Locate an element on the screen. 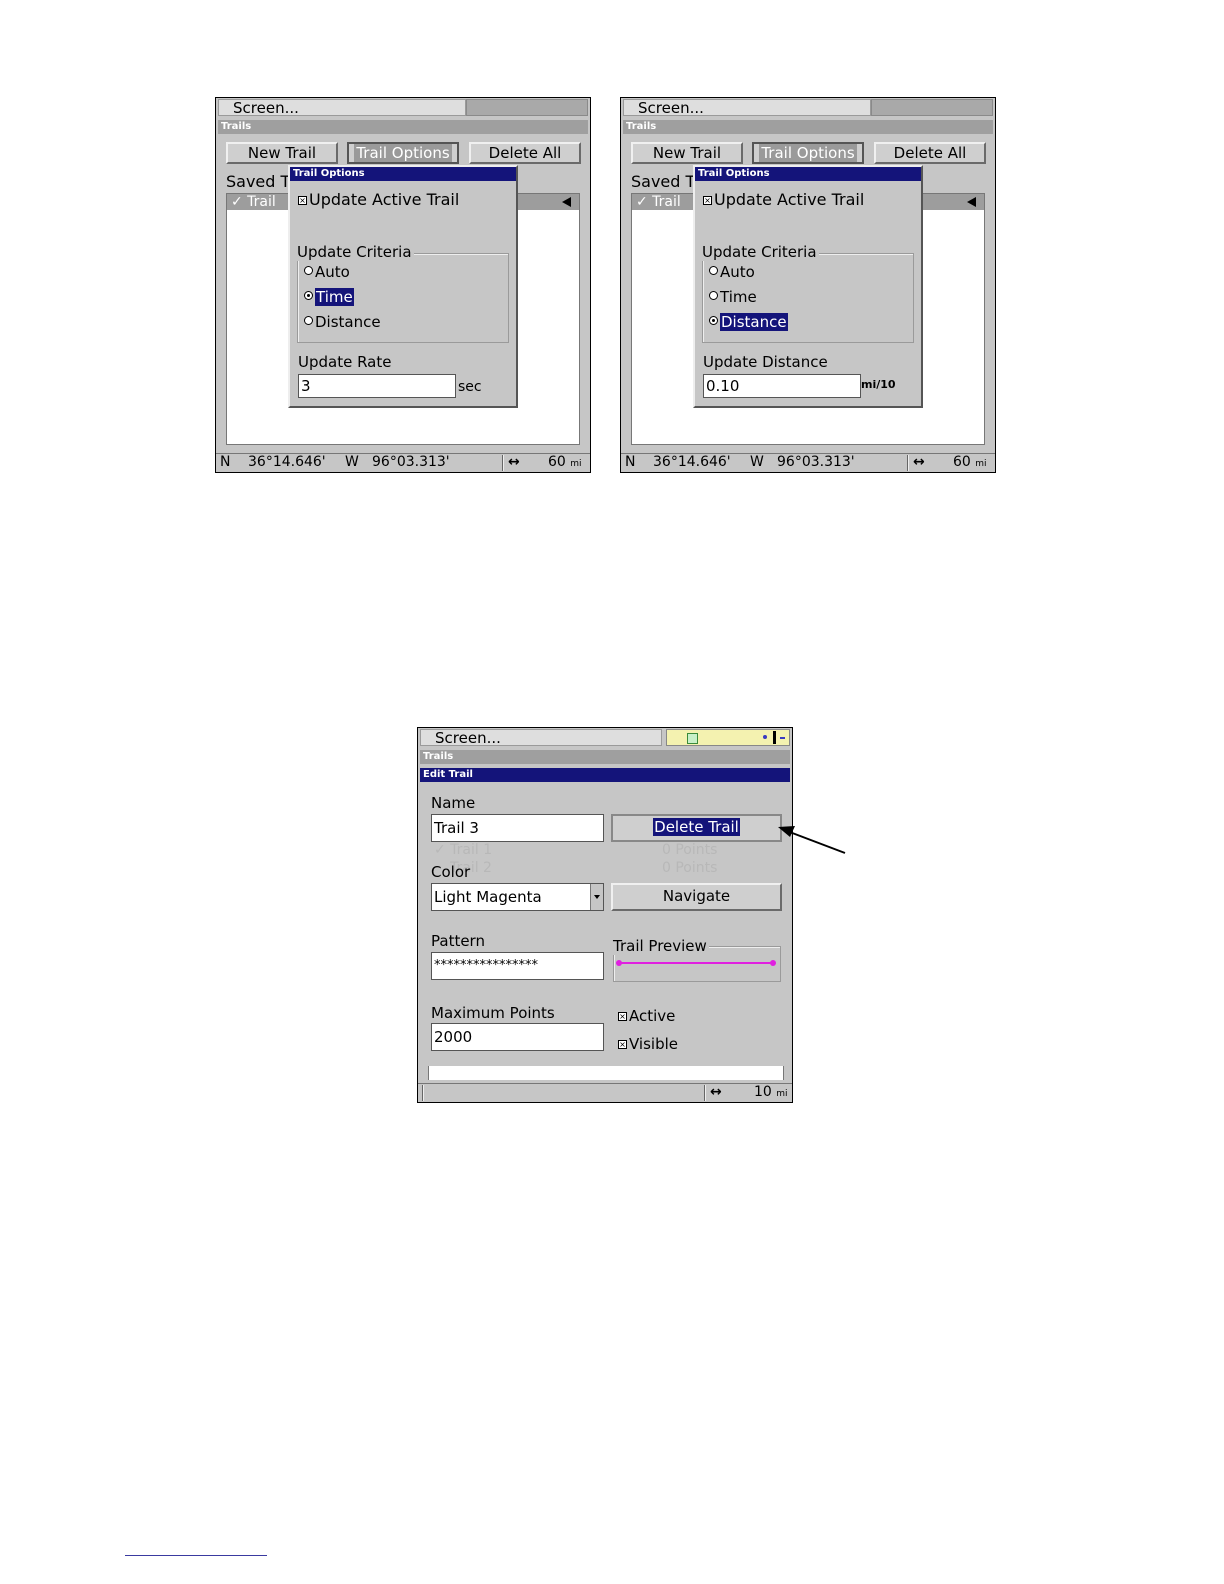 The image size is (1224, 1584). trail-preview-dot-right is located at coordinates (773, 963).